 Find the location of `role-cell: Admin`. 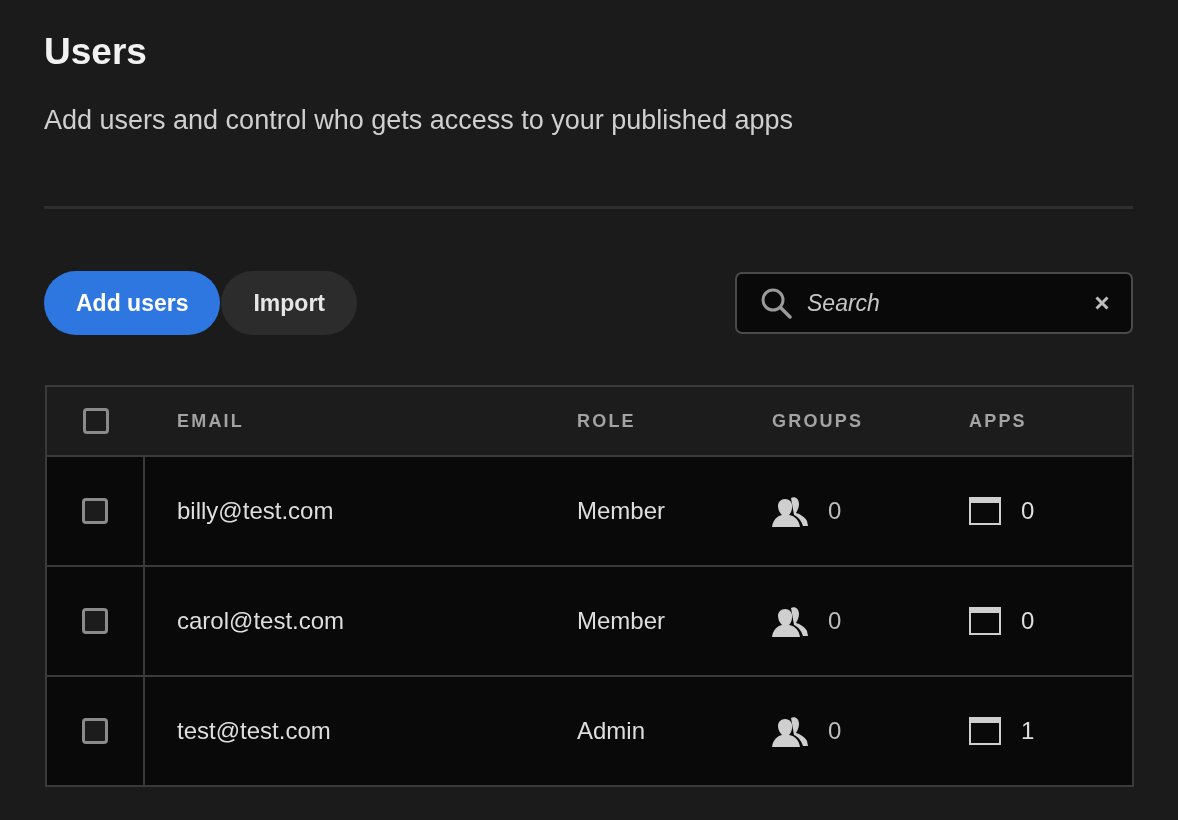

role-cell: Admin is located at coordinates (611, 731).